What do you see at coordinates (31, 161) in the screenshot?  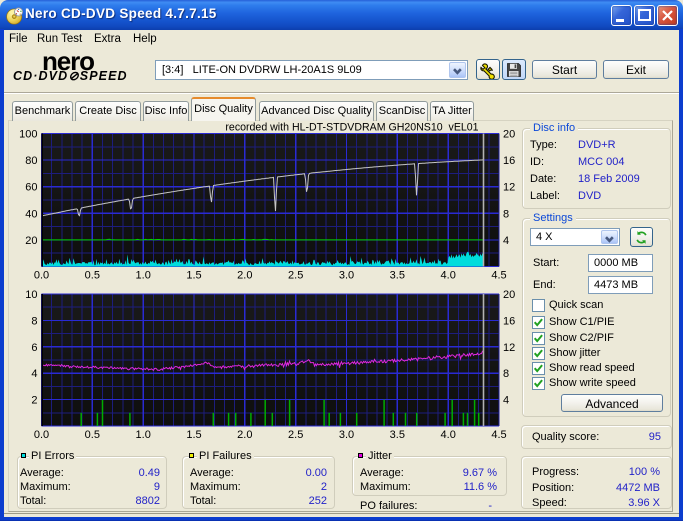 I see `svg-text: 80` at bounding box center [31, 161].